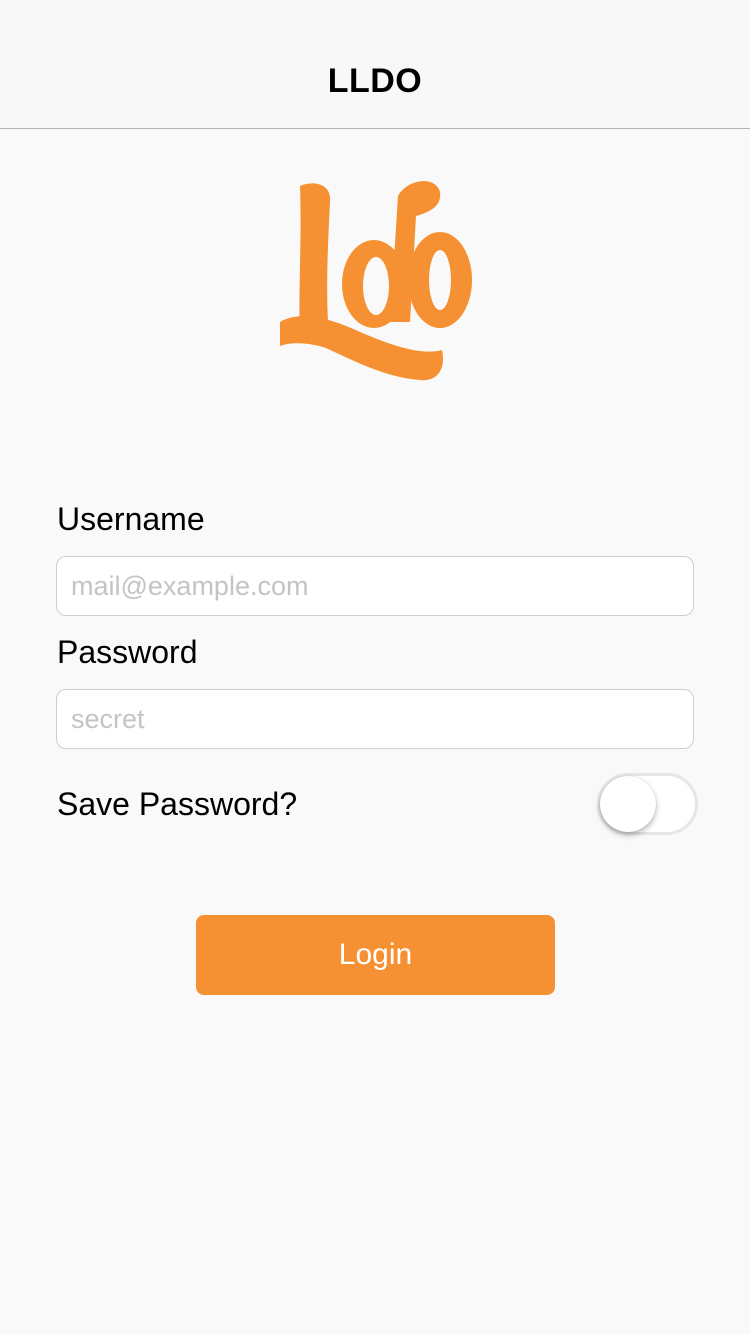 The height and width of the screenshot is (1334, 750). I want to click on toggle-knob, so click(628, 804).